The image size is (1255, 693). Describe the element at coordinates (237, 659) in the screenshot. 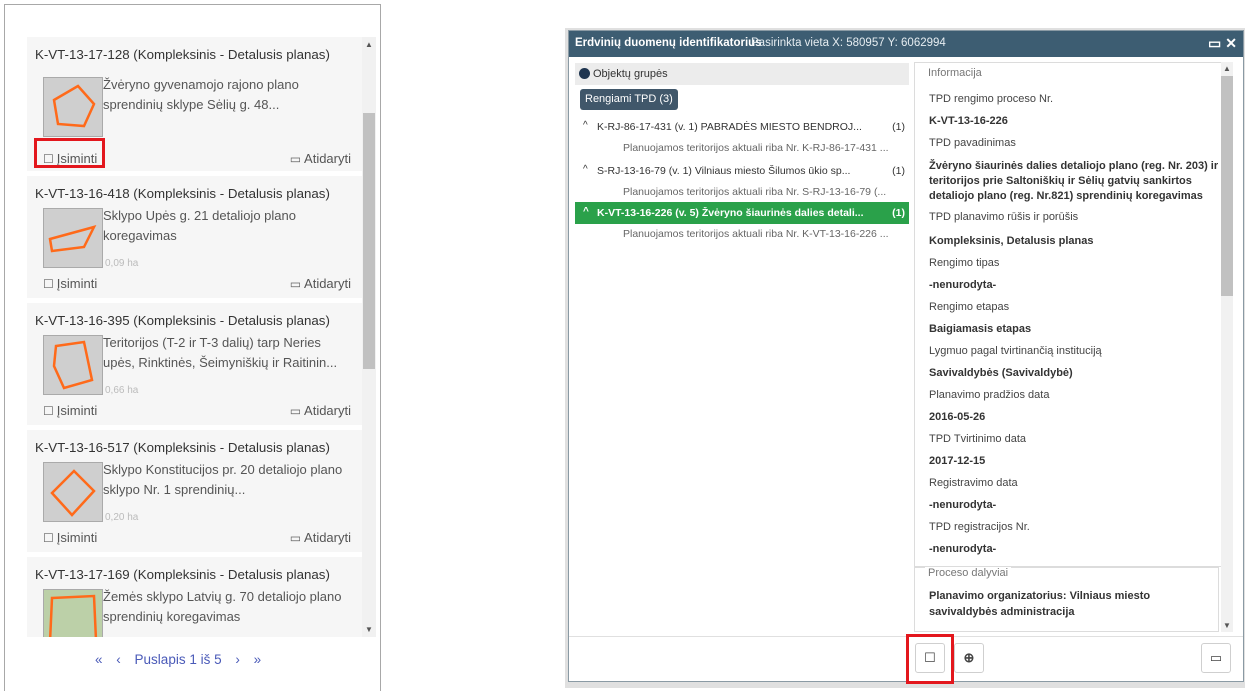

I see `next-page-icon: ›` at that location.